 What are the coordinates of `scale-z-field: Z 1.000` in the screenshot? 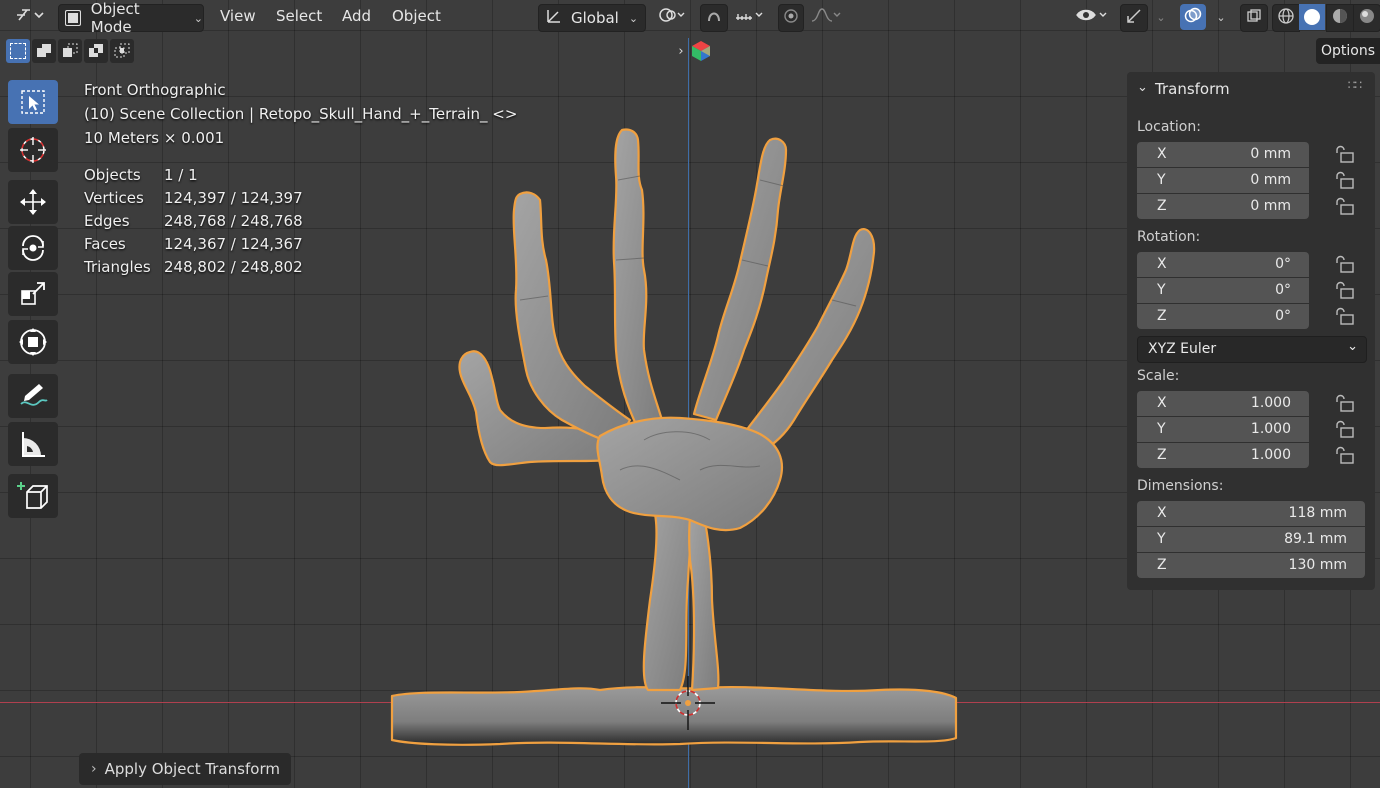 It's located at (1223, 455).